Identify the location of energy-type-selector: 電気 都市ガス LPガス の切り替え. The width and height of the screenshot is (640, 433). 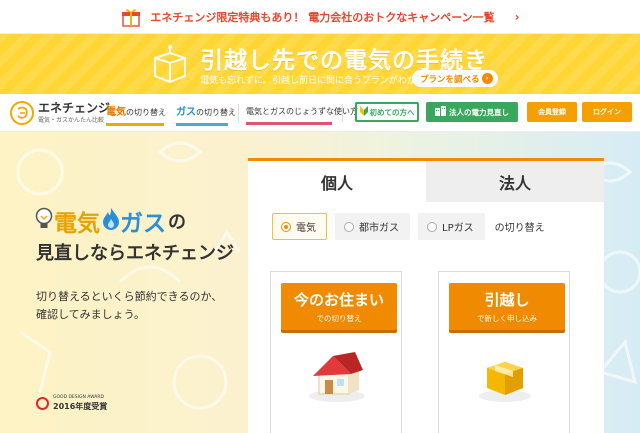
(408, 226).